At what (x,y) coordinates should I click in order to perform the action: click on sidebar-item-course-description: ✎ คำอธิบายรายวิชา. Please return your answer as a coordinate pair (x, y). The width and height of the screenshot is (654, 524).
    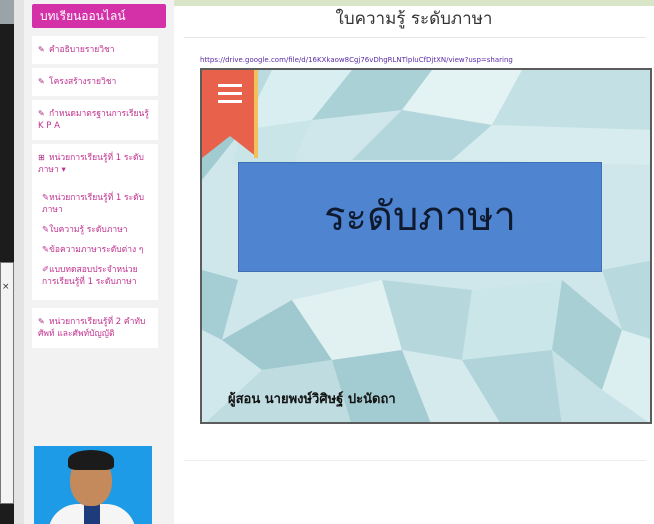
    Looking at the image, I should click on (95, 50).